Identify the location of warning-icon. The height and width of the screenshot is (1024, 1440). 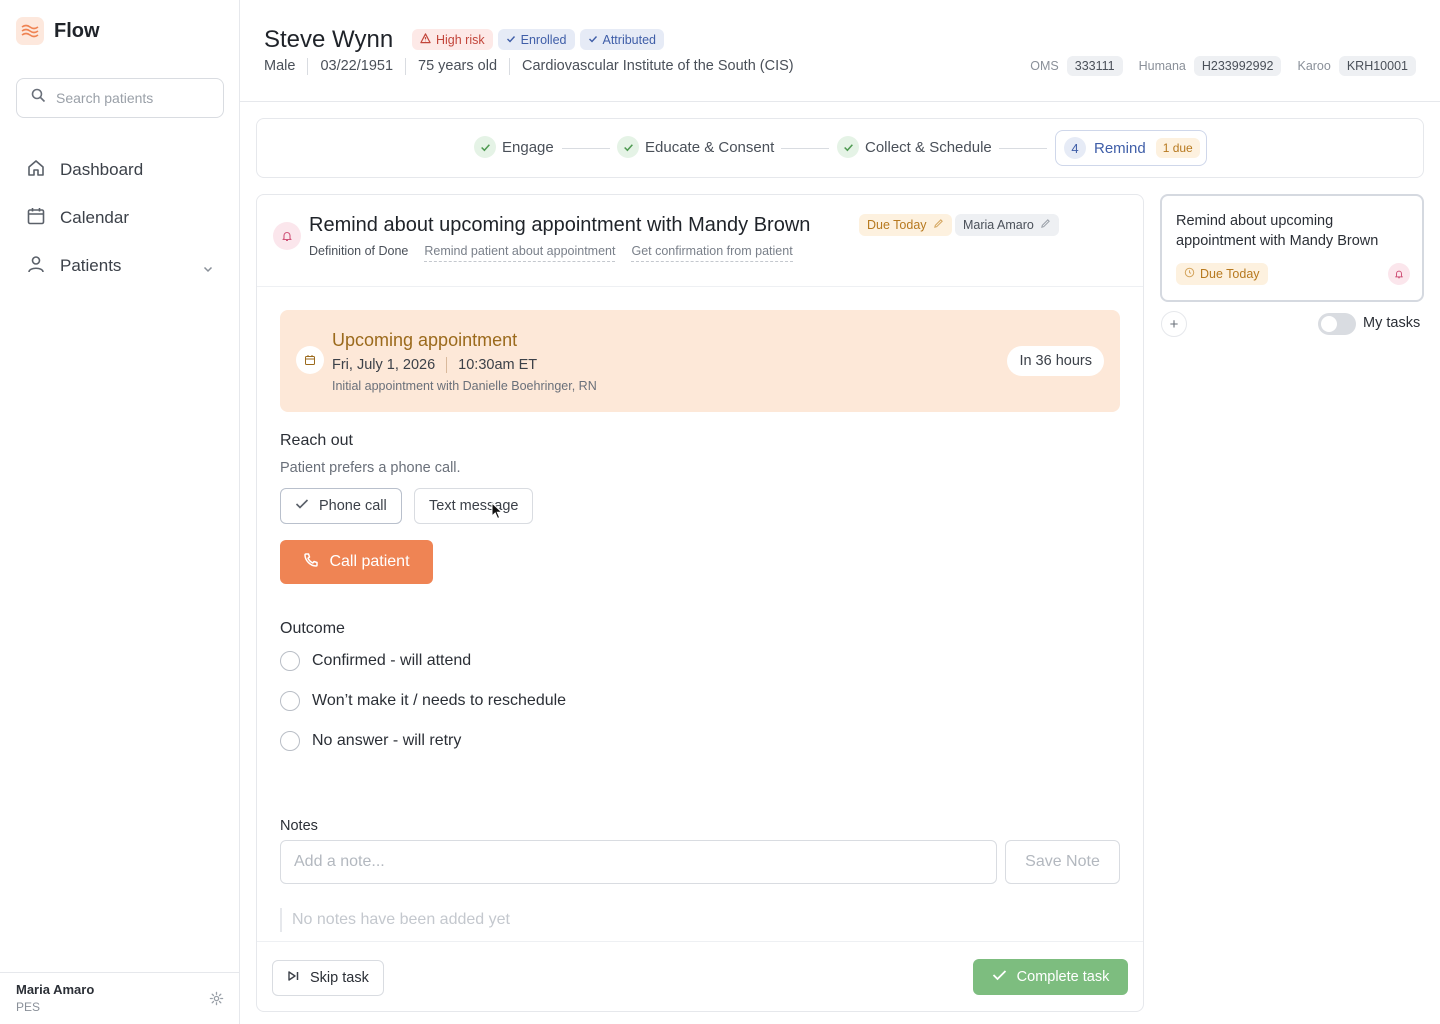
(425, 39).